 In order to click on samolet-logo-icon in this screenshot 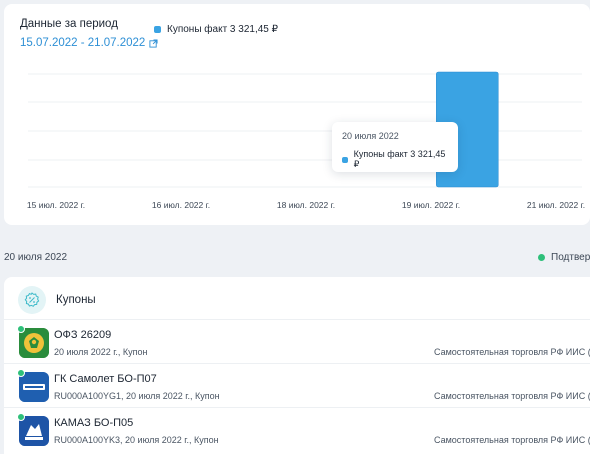, I will do `click(34, 387)`.